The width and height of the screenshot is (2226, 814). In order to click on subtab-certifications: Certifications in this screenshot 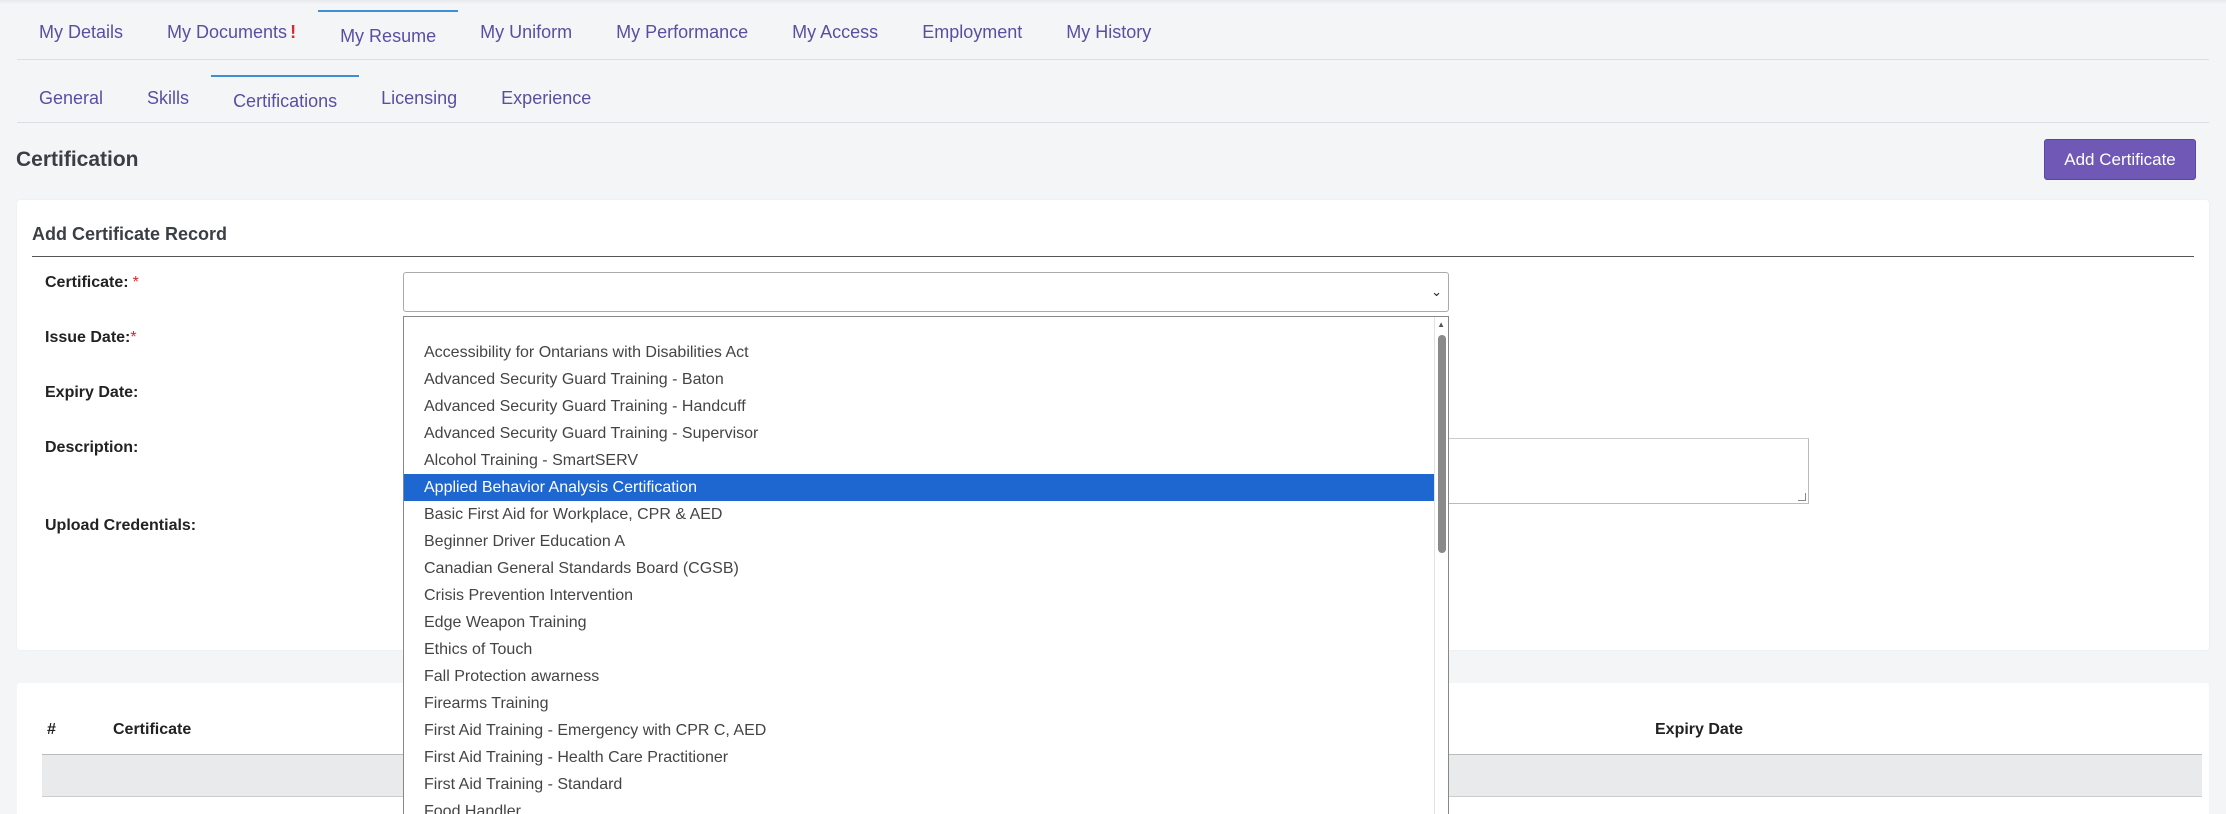, I will do `click(285, 99)`.